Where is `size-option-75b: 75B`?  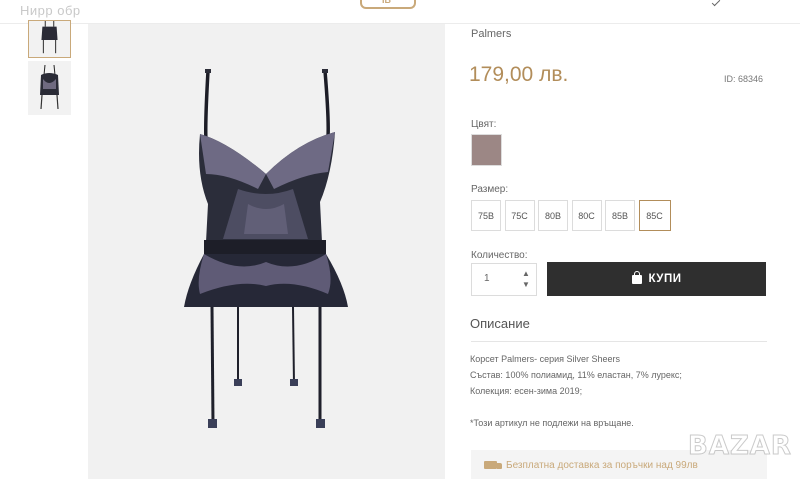
size-option-75b: 75B is located at coordinates (486, 215).